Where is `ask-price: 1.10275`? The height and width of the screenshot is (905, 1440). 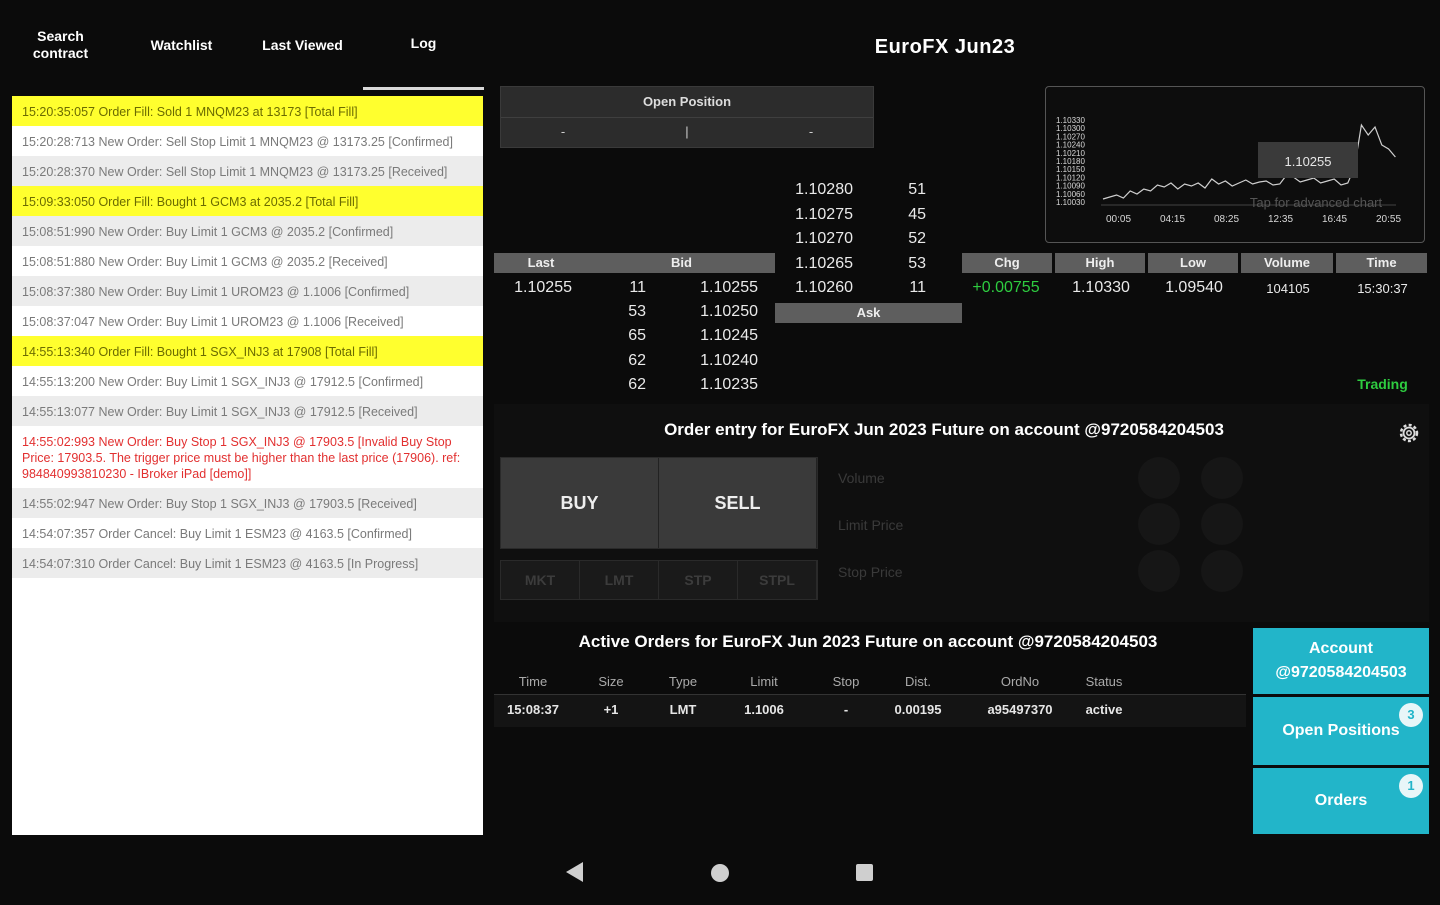 ask-price: 1.10275 is located at coordinates (814, 215).